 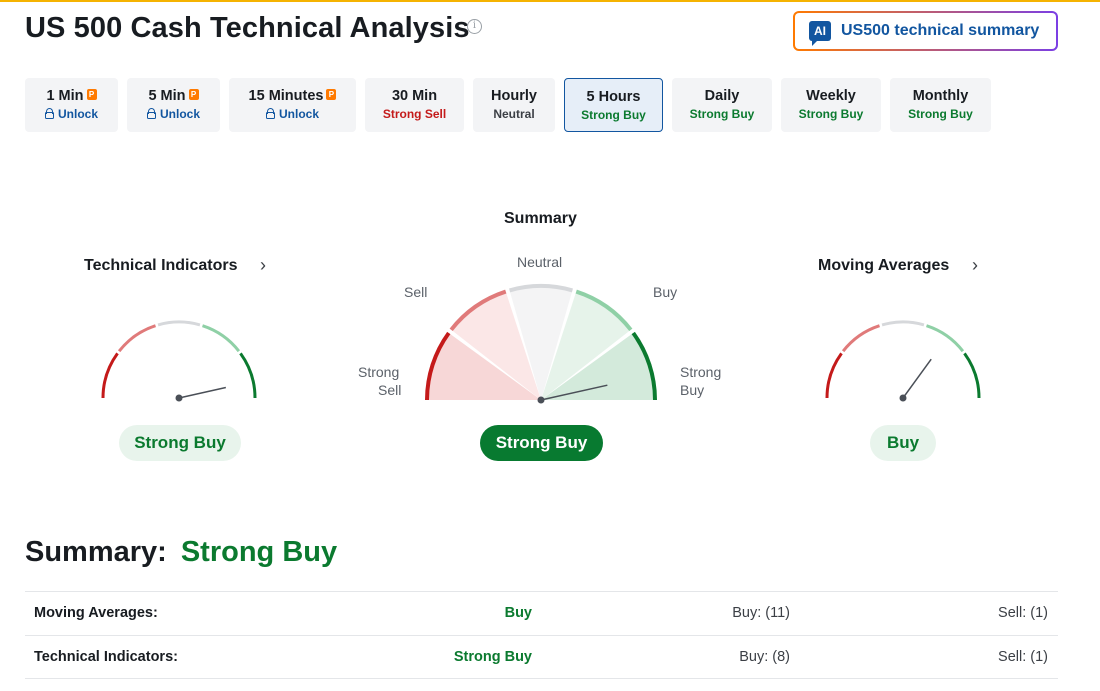 What do you see at coordinates (180, 443) in the screenshot?
I see `technical-indicators-result: Strong Buy` at bounding box center [180, 443].